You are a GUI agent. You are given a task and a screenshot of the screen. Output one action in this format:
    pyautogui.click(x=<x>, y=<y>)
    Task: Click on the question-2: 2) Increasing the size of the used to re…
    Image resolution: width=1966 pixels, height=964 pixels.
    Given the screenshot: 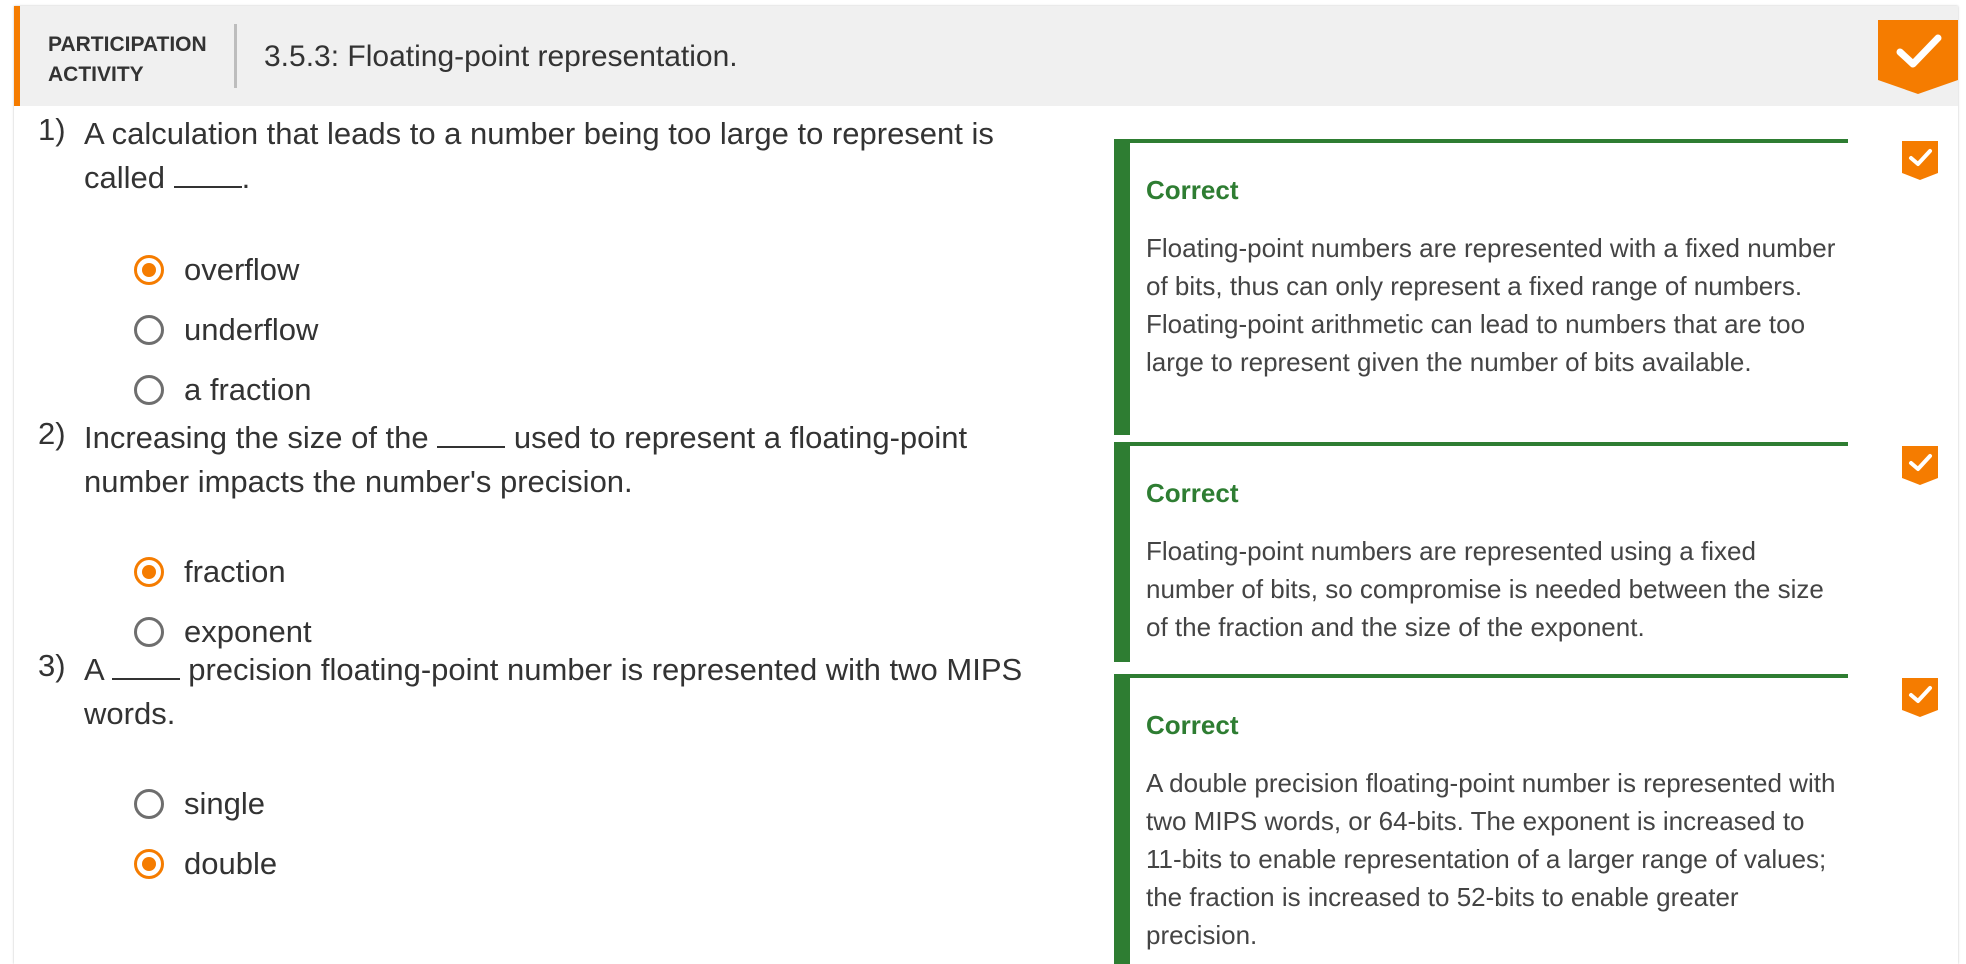 What is the action you would take?
    pyautogui.click(x=538, y=532)
    